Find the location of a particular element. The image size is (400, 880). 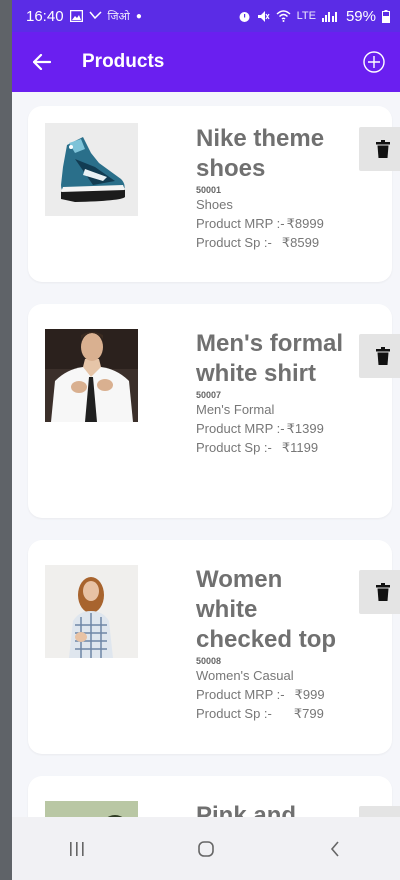

sp-value: ₹1199 is located at coordinates (300, 447).